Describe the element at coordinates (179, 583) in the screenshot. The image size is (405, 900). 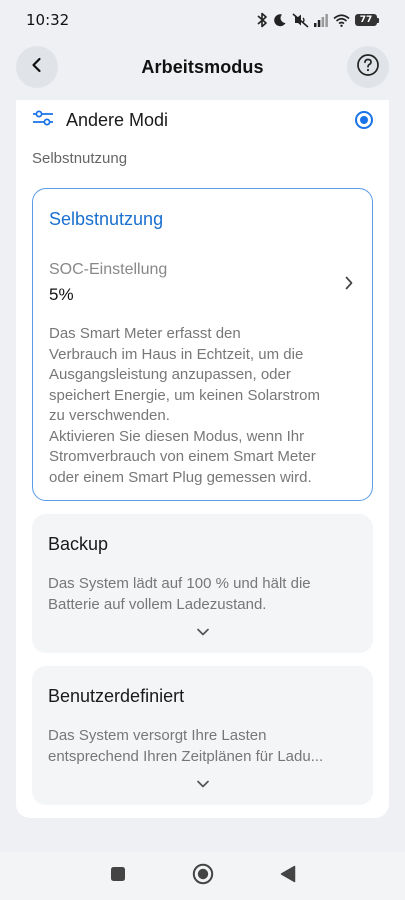
I see `desc-line: Das System lädt auf 100 % und hält die` at that location.